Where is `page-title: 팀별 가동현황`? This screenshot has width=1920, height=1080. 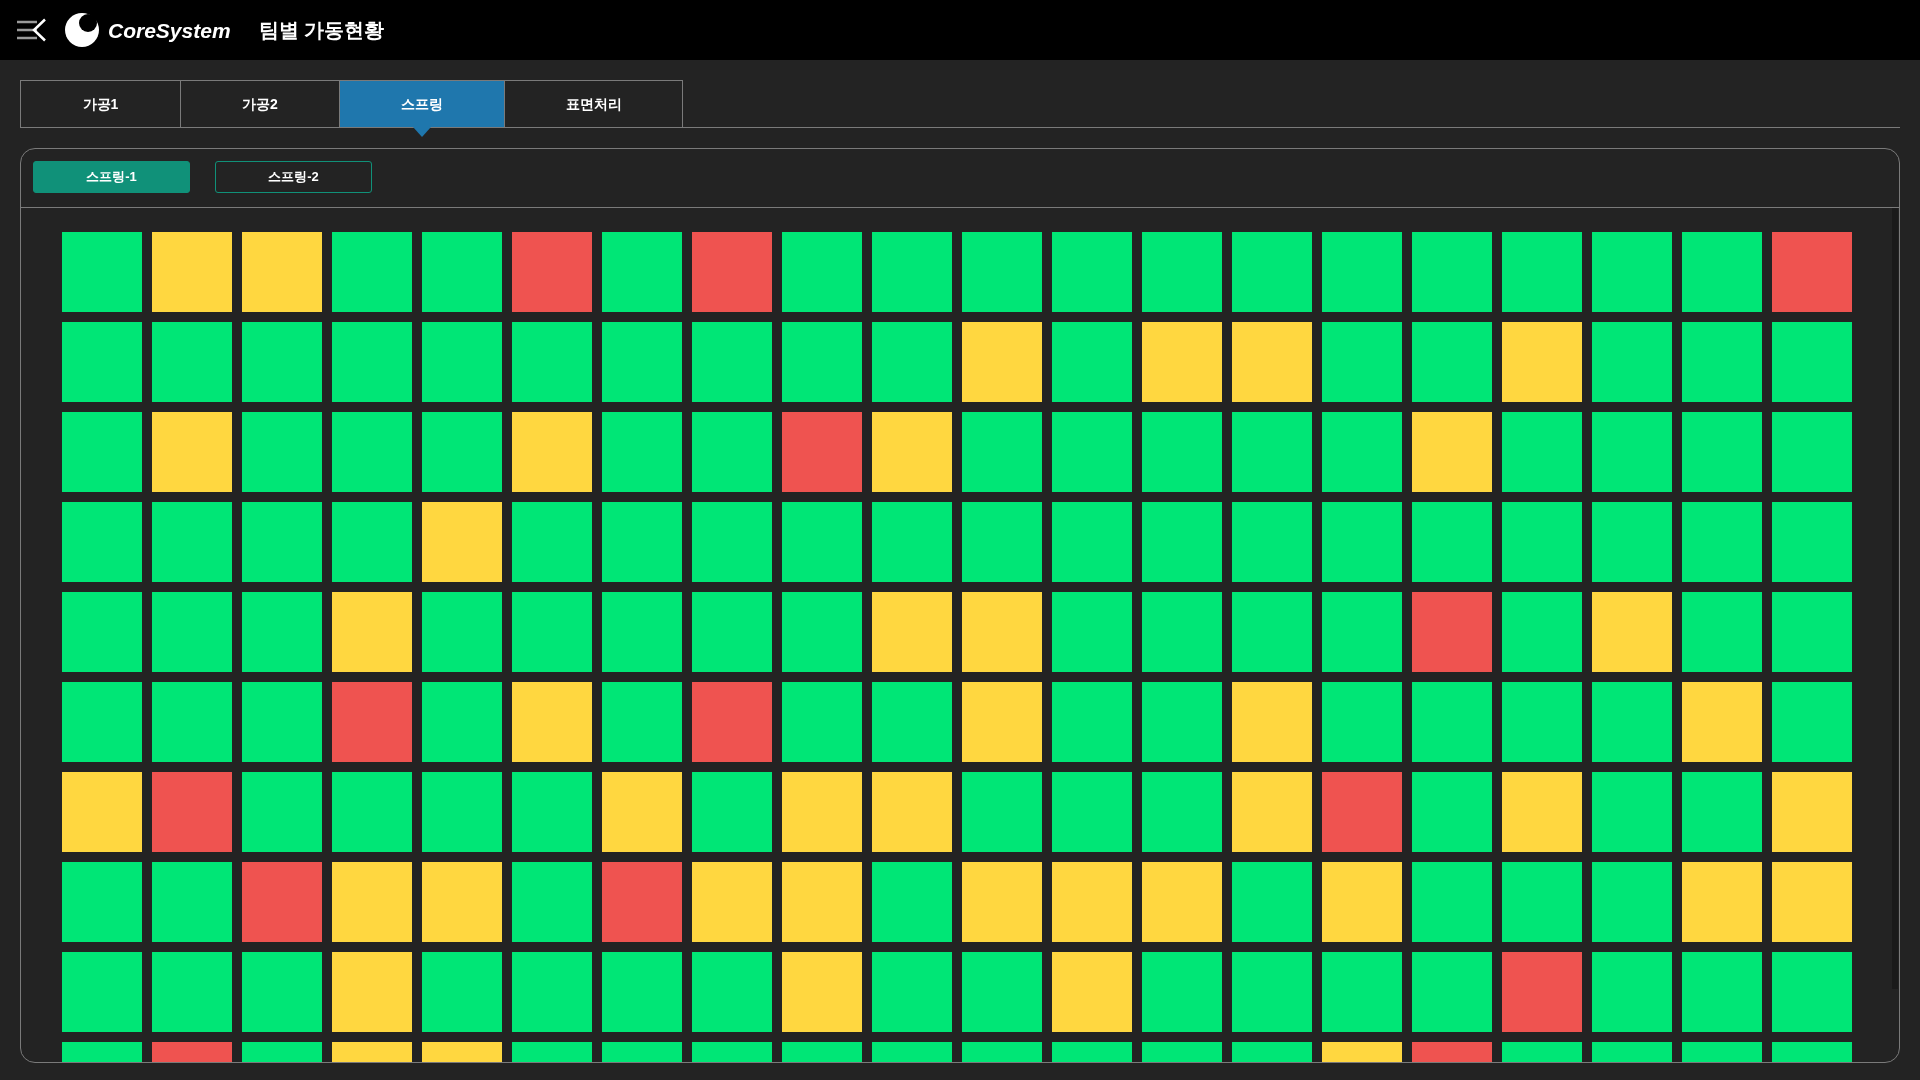 page-title: 팀별 가동현황 is located at coordinates (321, 30).